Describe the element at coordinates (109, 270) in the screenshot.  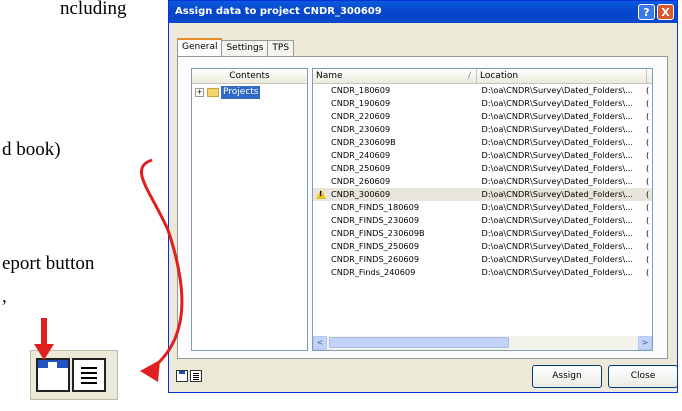
I see `annotation-arrows` at that location.